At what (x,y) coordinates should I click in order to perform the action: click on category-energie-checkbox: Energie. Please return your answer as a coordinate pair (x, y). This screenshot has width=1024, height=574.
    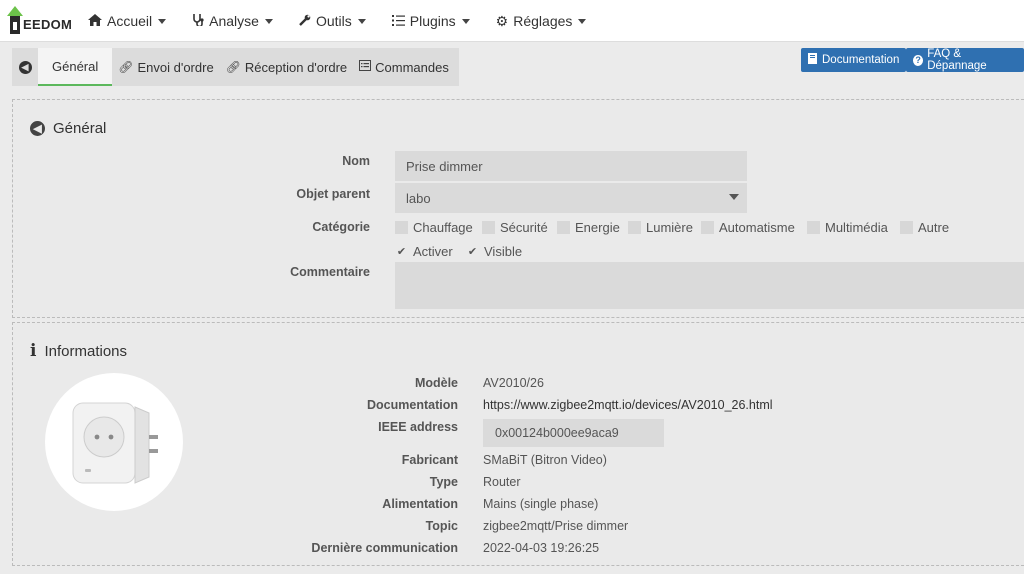
    Looking at the image, I should click on (588, 227).